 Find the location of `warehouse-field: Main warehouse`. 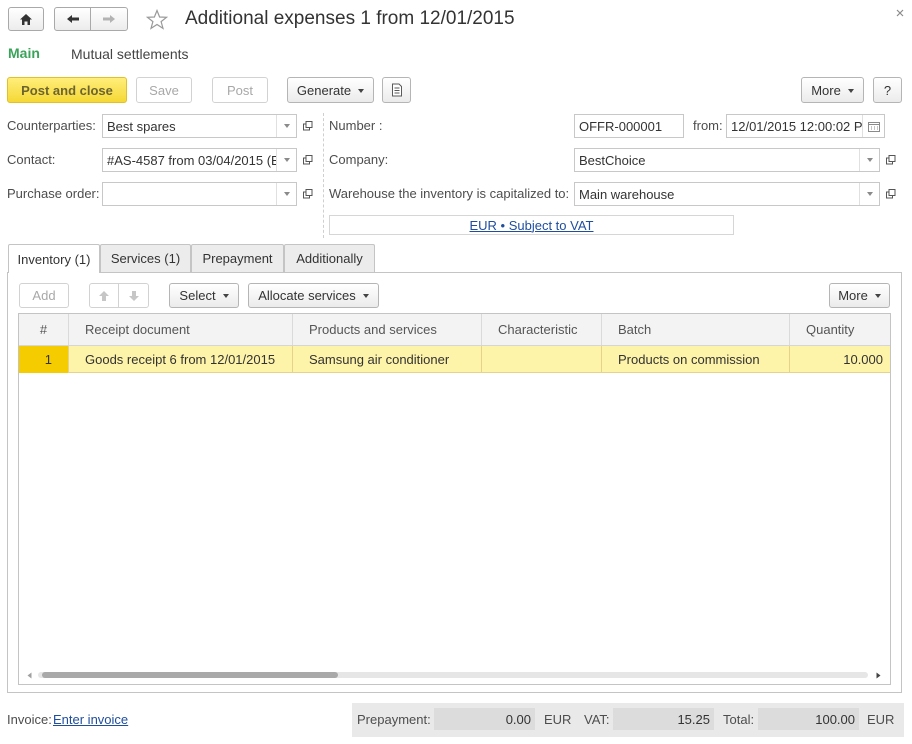

warehouse-field: Main warehouse is located at coordinates (727, 194).